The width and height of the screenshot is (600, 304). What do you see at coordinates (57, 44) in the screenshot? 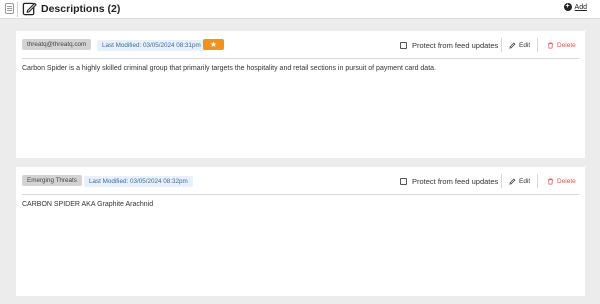
I see `source-tag: threatq@threatq.com` at bounding box center [57, 44].